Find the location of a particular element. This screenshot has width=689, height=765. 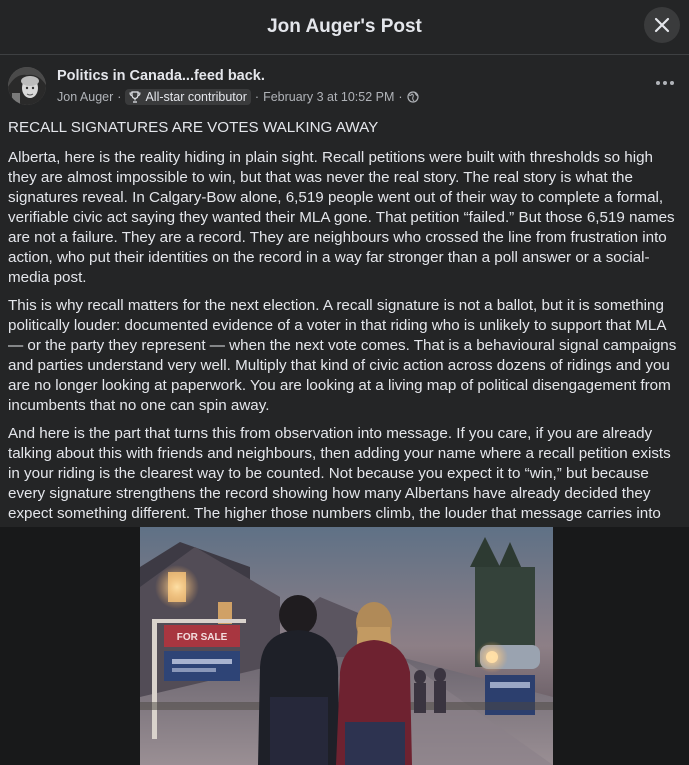

trophy-icon is located at coordinates (135, 97).